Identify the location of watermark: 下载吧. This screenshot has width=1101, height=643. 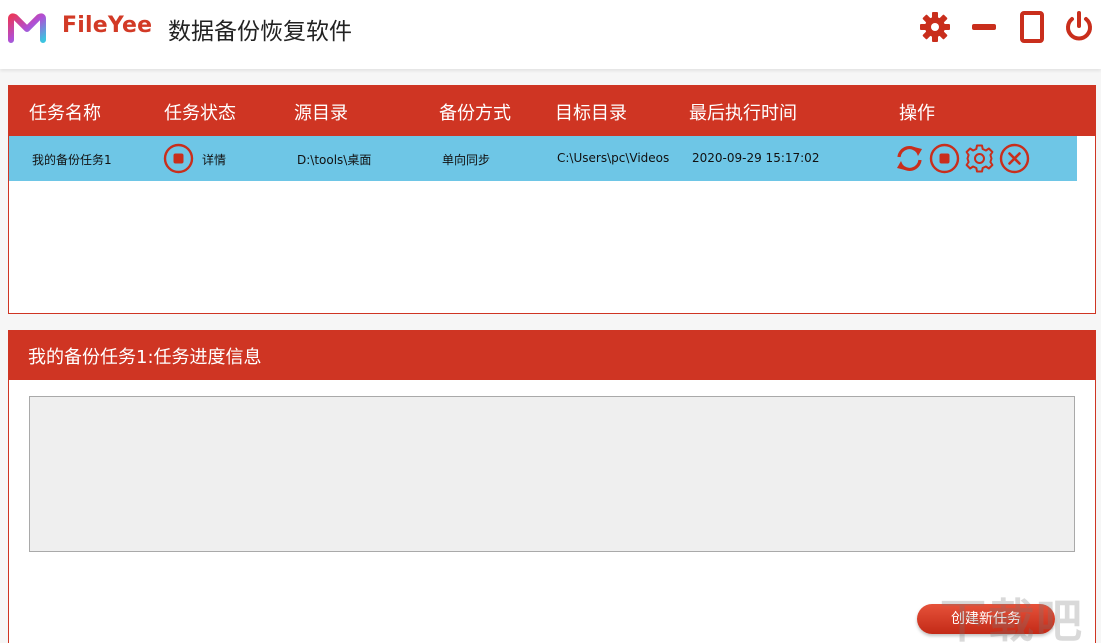
(1012, 618).